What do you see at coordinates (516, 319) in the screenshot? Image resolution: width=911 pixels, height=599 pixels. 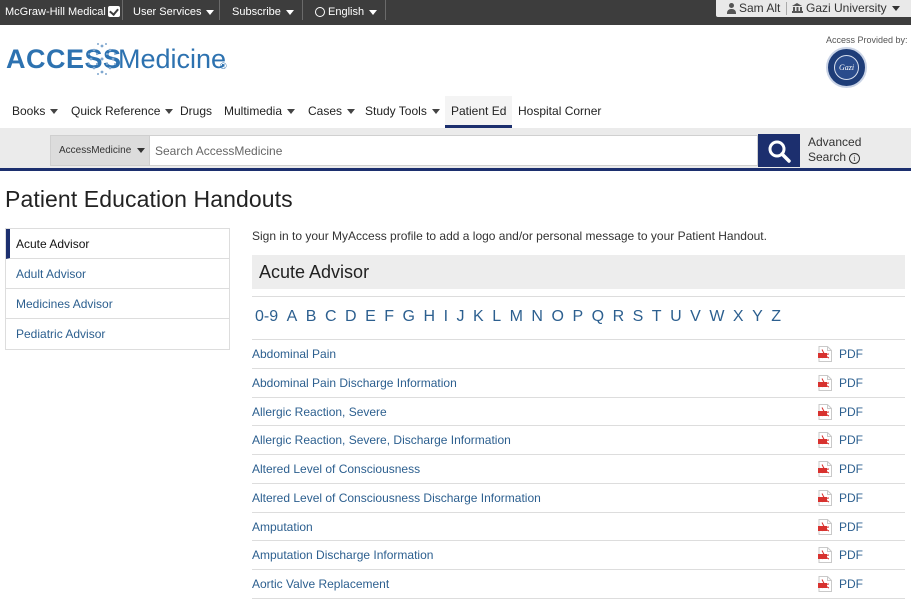 I see `alphabet-letter-link: M` at bounding box center [516, 319].